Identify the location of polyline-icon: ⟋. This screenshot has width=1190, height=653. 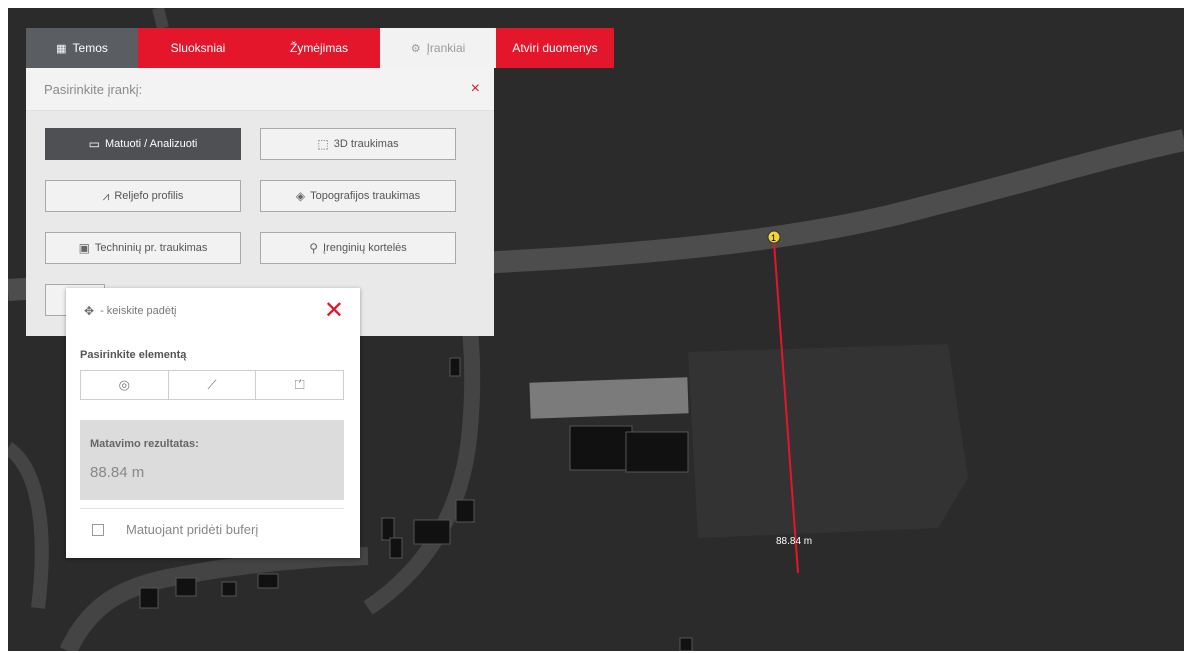
(212, 384).